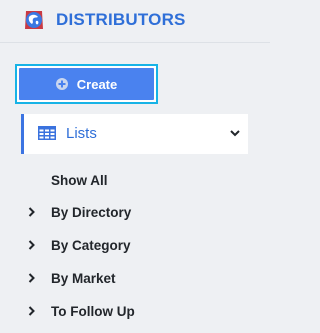  I want to click on app-header: DISTRIBUTORS, so click(135, 20).